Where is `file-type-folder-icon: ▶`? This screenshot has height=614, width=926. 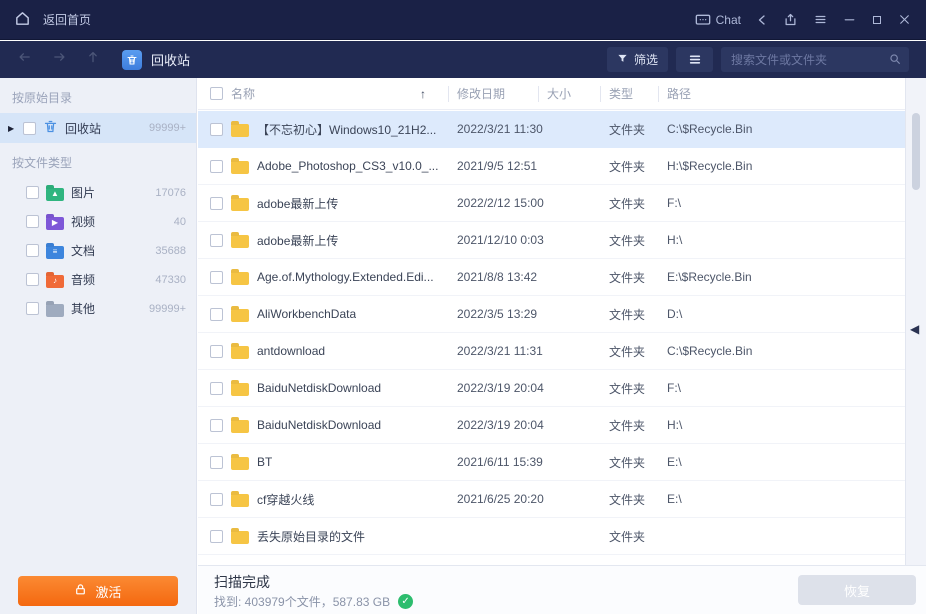
file-type-folder-icon: ▶ is located at coordinates (55, 223).